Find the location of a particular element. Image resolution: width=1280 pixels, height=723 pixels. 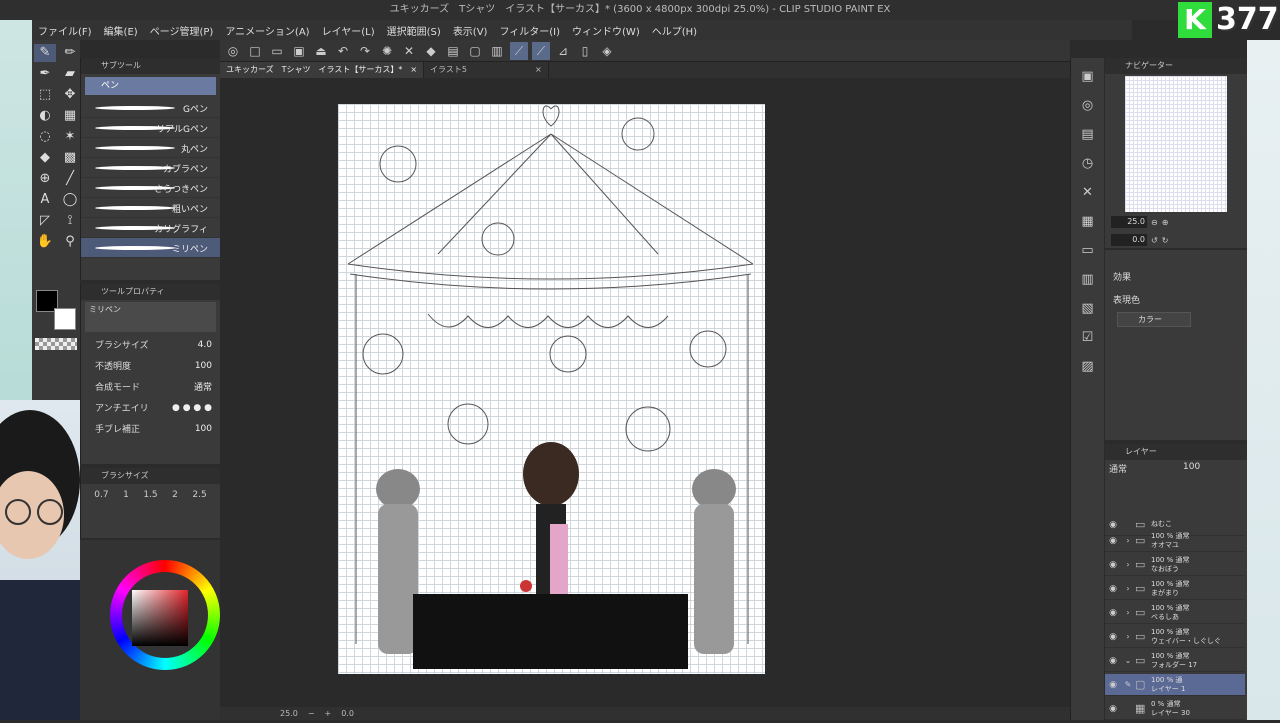

search-icon: ◎ is located at coordinates (1088, 106).